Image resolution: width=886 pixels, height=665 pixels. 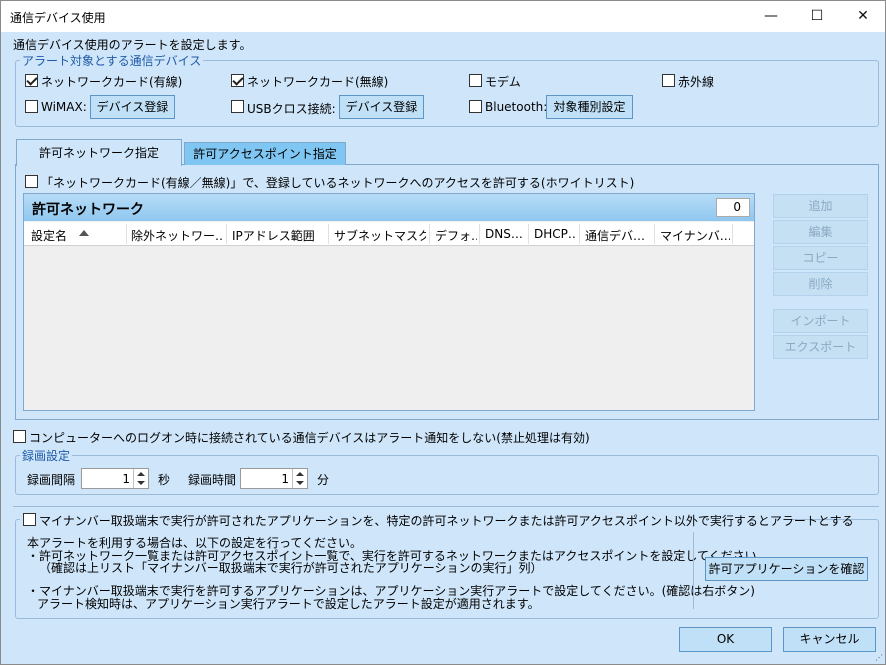 I want to click on sort-ascending-icon, so click(x=84, y=233).